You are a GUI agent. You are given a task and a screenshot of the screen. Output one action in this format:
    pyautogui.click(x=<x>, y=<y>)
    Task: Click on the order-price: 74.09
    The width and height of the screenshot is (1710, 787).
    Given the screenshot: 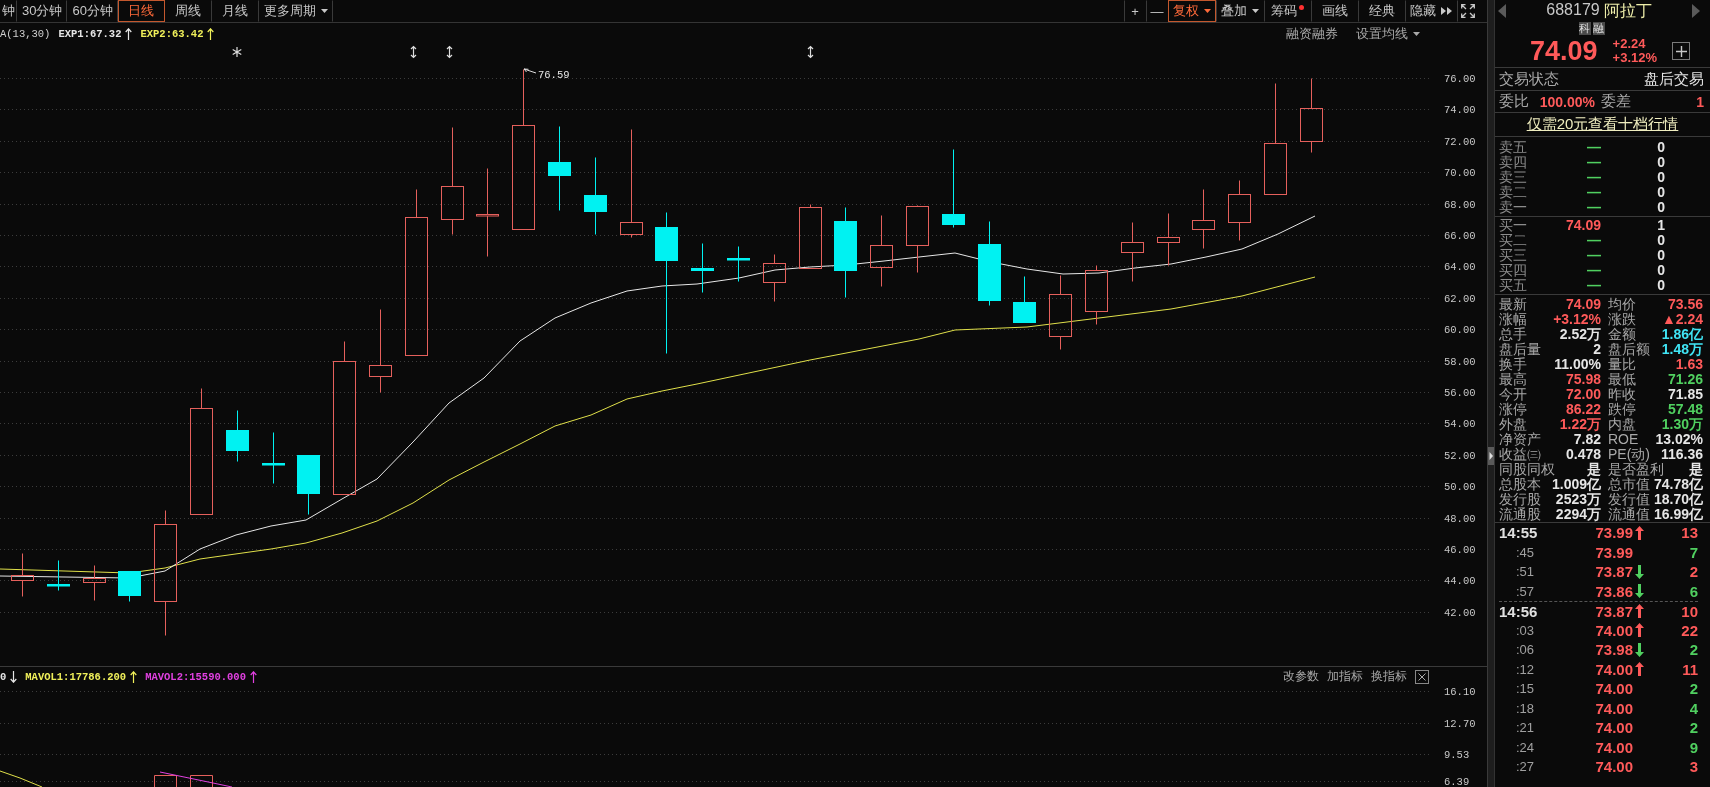 What is the action you would take?
    pyautogui.click(x=1582, y=225)
    